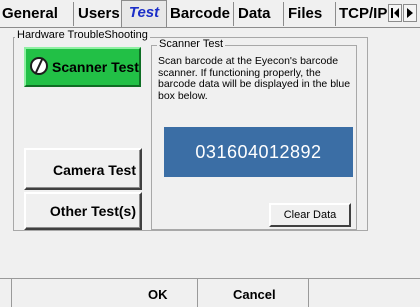  I want to click on group-title: Hardware TroubleShooting, so click(82, 35).